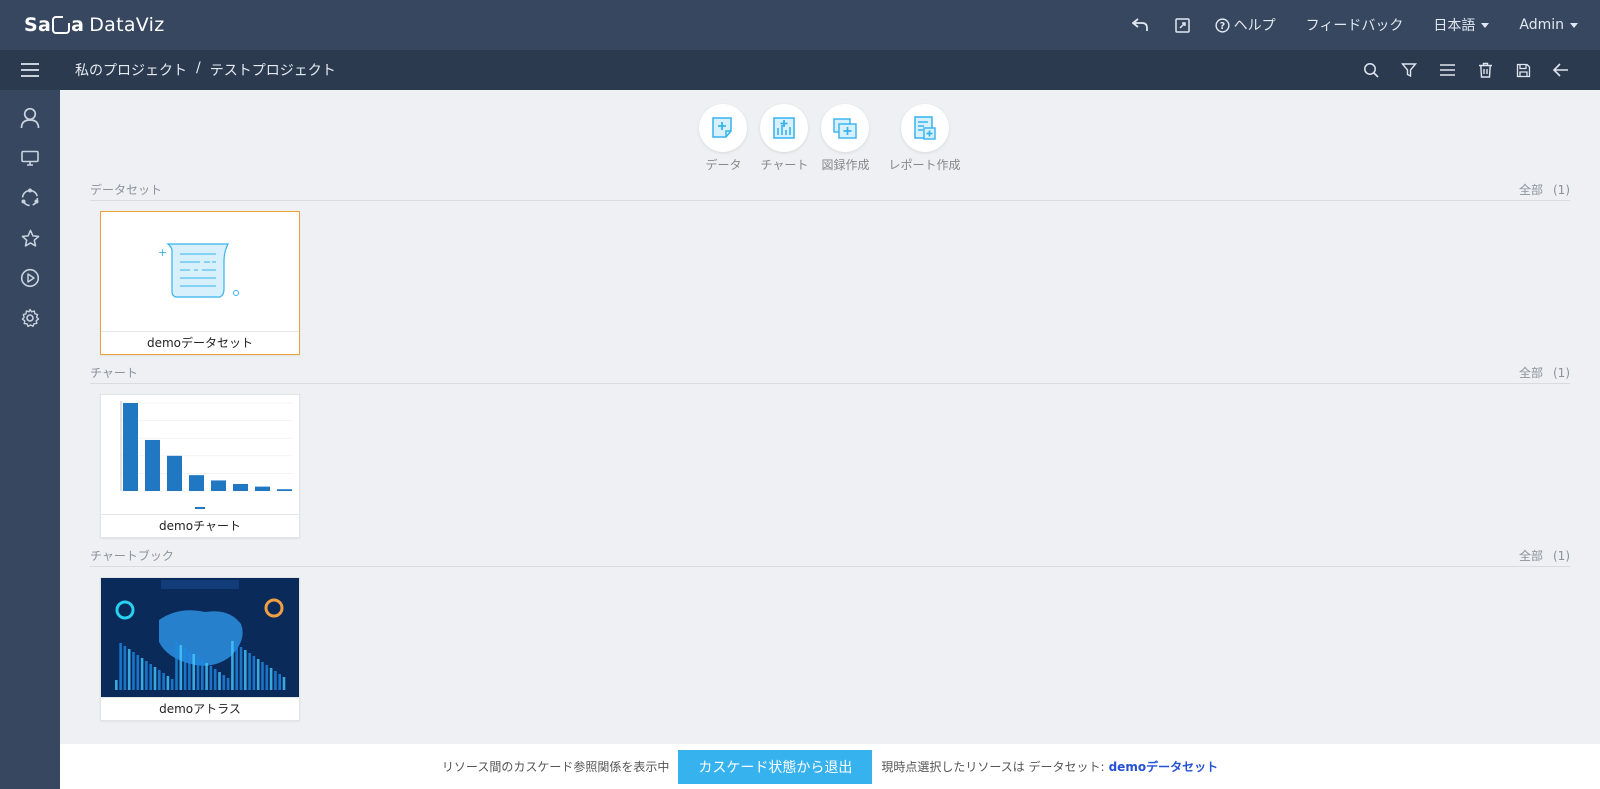 This screenshot has height=789, width=1600. I want to click on dataset-card: + demoデータセット, so click(200, 283).